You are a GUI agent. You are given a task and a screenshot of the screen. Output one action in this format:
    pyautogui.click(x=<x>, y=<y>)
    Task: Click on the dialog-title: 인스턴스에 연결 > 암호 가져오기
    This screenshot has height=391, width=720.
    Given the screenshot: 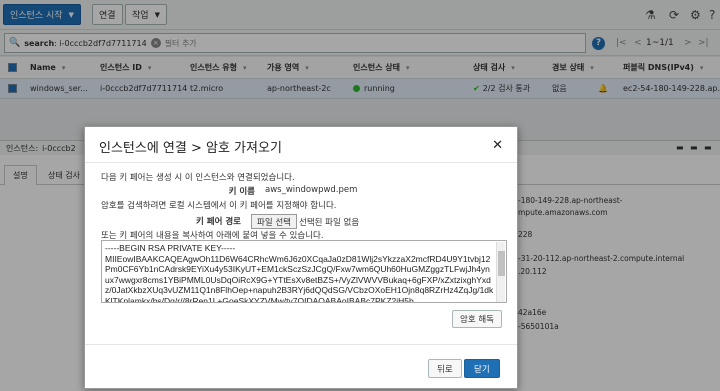 What is the action you would take?
    pyautogui.click(x=190, y=148)
    